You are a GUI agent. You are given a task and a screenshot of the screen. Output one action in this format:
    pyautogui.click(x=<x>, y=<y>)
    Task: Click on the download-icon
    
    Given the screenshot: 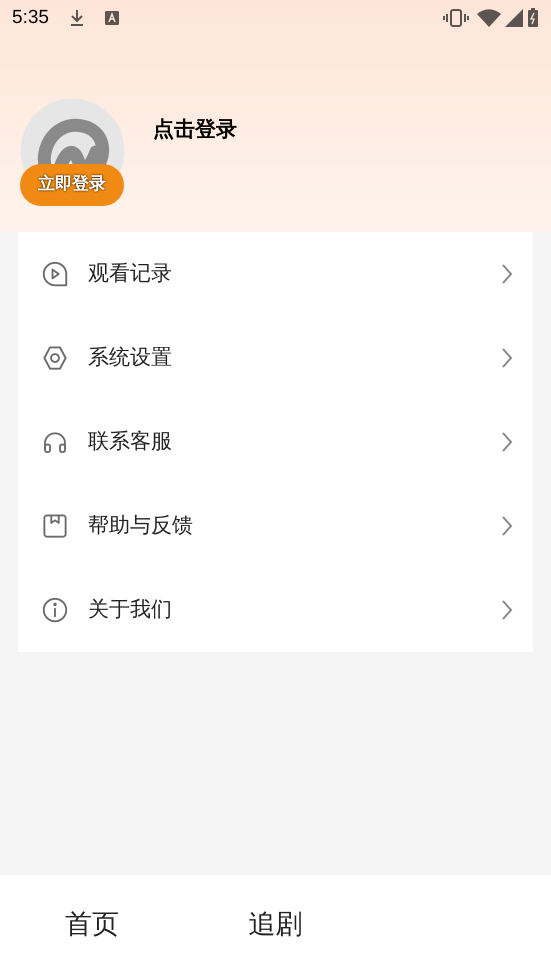 What is the action you would take?
    pyautogui.click(x=76, y=18)
    